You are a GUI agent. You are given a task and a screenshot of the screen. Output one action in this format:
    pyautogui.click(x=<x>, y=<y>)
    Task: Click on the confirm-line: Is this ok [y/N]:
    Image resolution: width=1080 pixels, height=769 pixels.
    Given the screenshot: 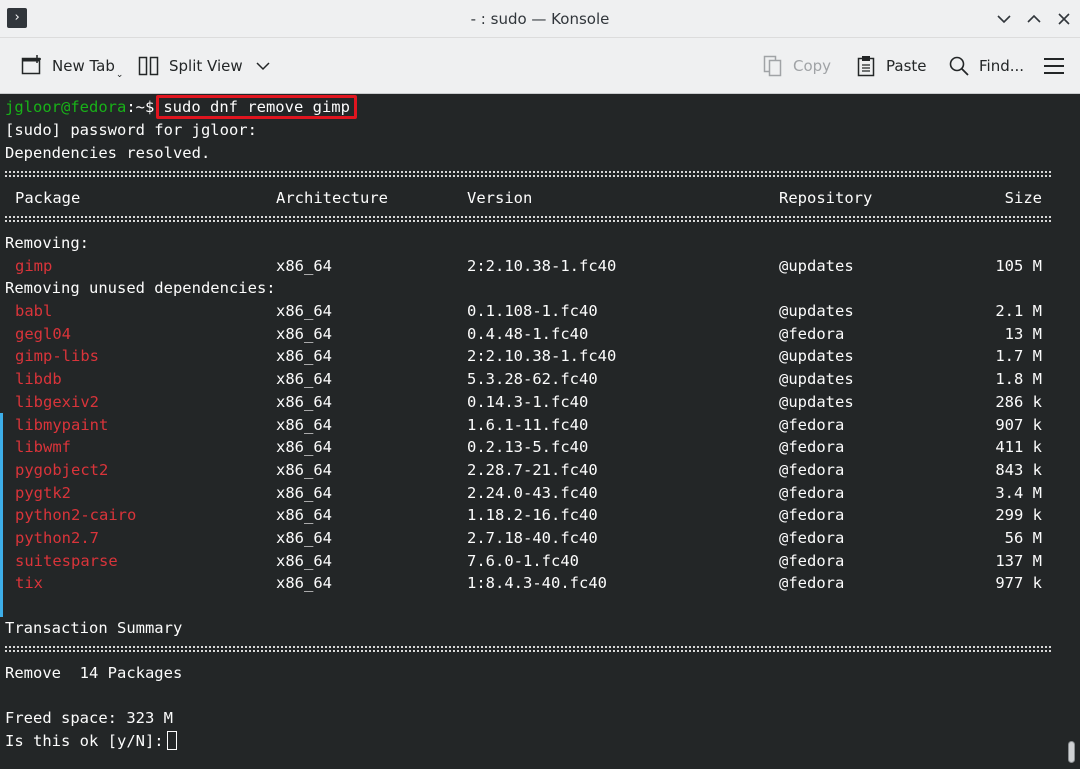 What is the action you would take?
    pyautogui.click(x=91, y=741)
    